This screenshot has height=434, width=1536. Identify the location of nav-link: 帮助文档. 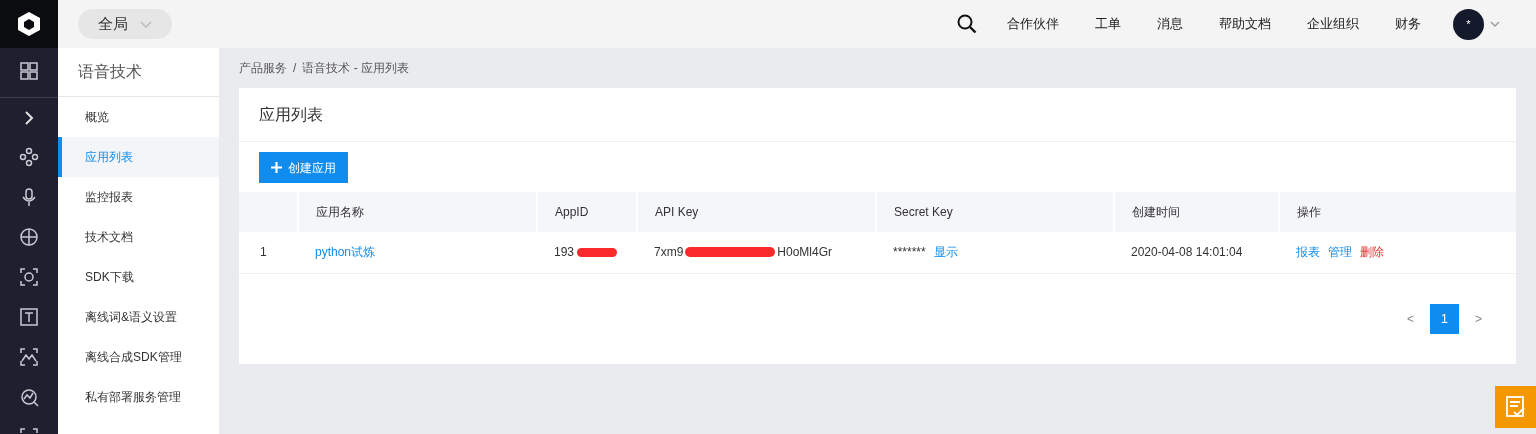
(1245, 24).